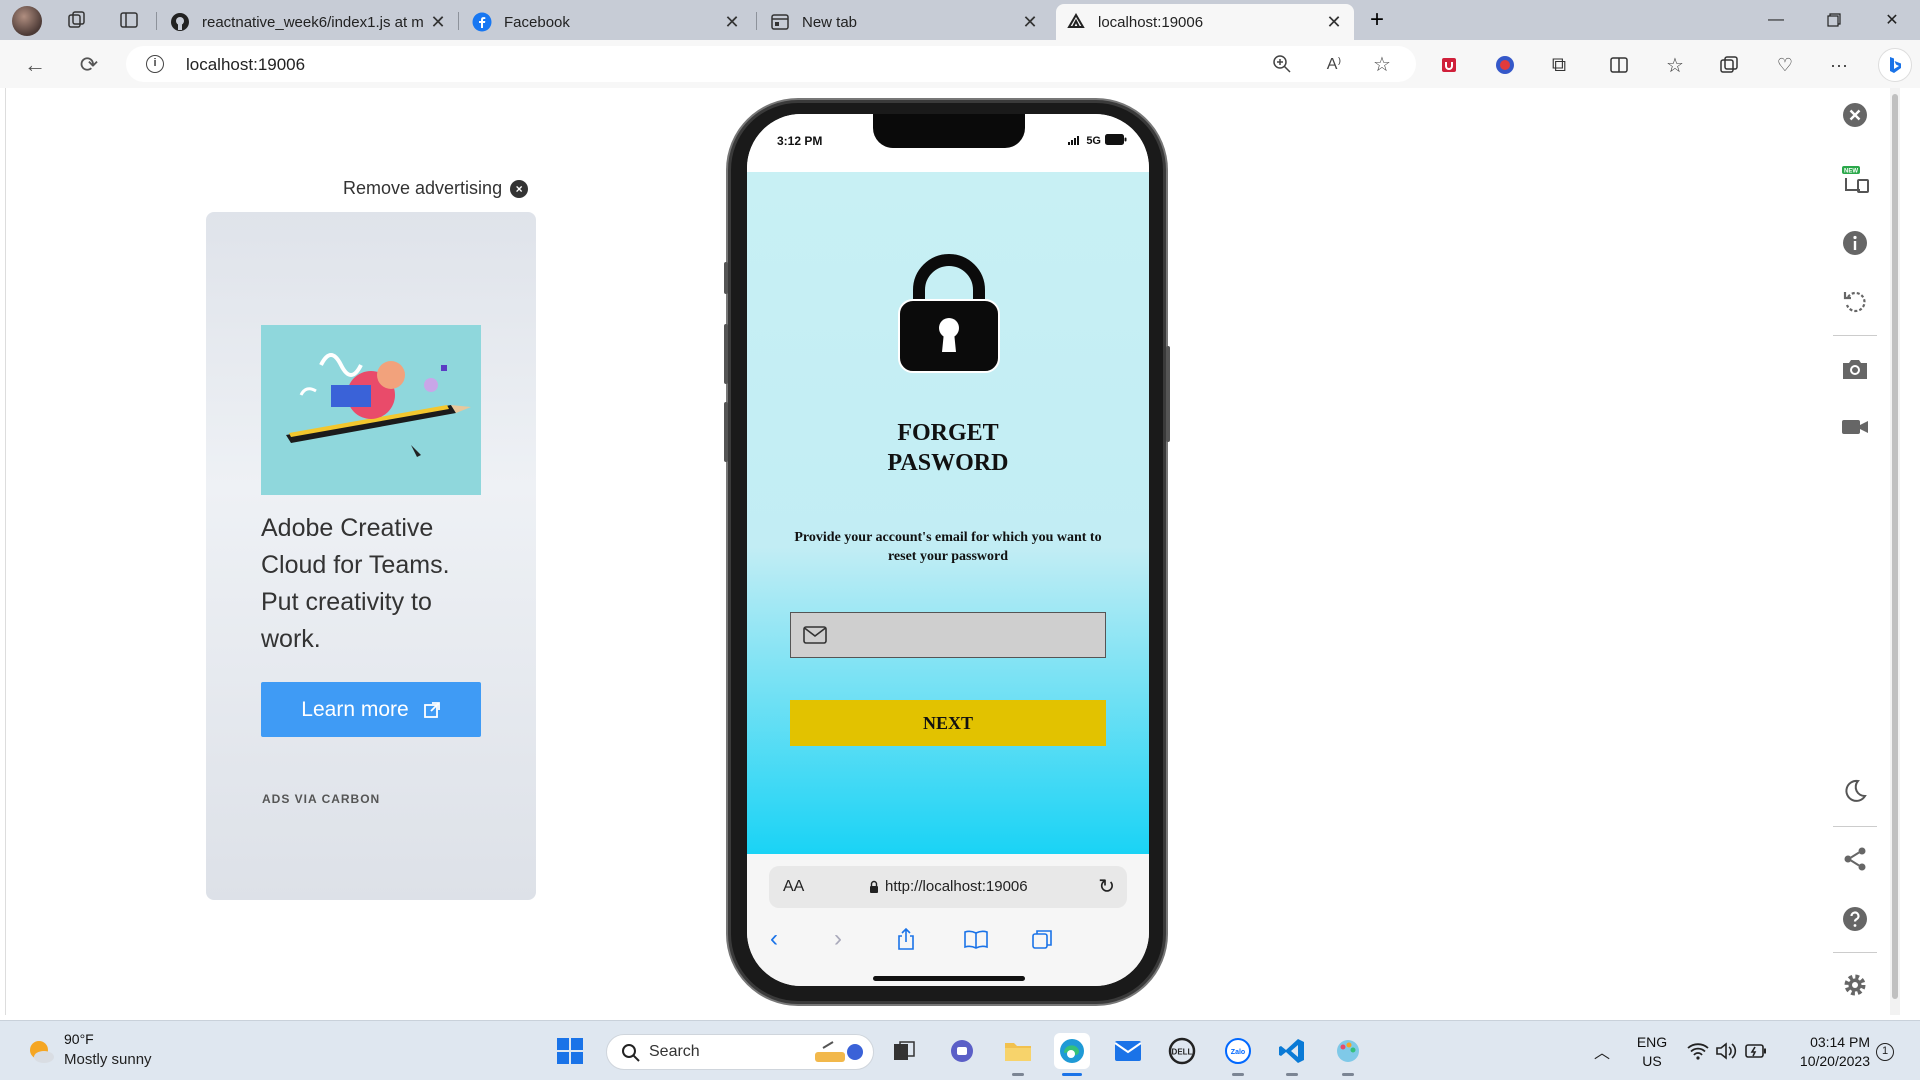  I want to click on learn-more-button: Learn more, so click(371, 709).